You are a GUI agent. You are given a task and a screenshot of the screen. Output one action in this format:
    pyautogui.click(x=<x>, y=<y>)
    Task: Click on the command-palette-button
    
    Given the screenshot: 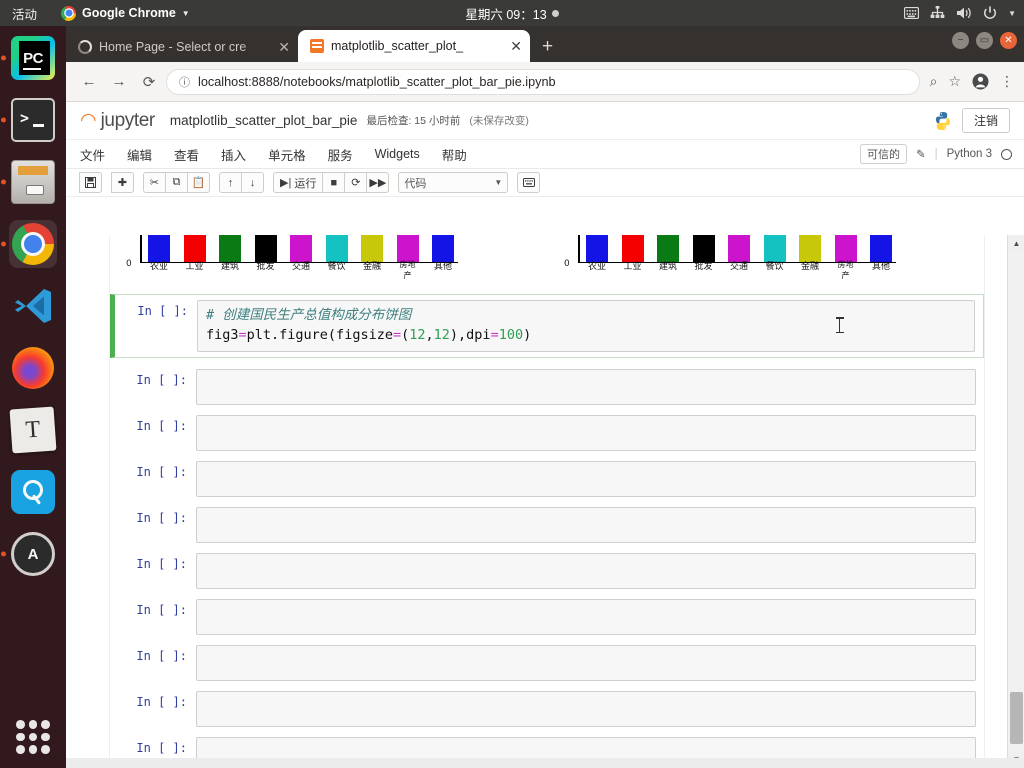 What is the action you would take?
    pyautogui.click(x=529, y=182)
    